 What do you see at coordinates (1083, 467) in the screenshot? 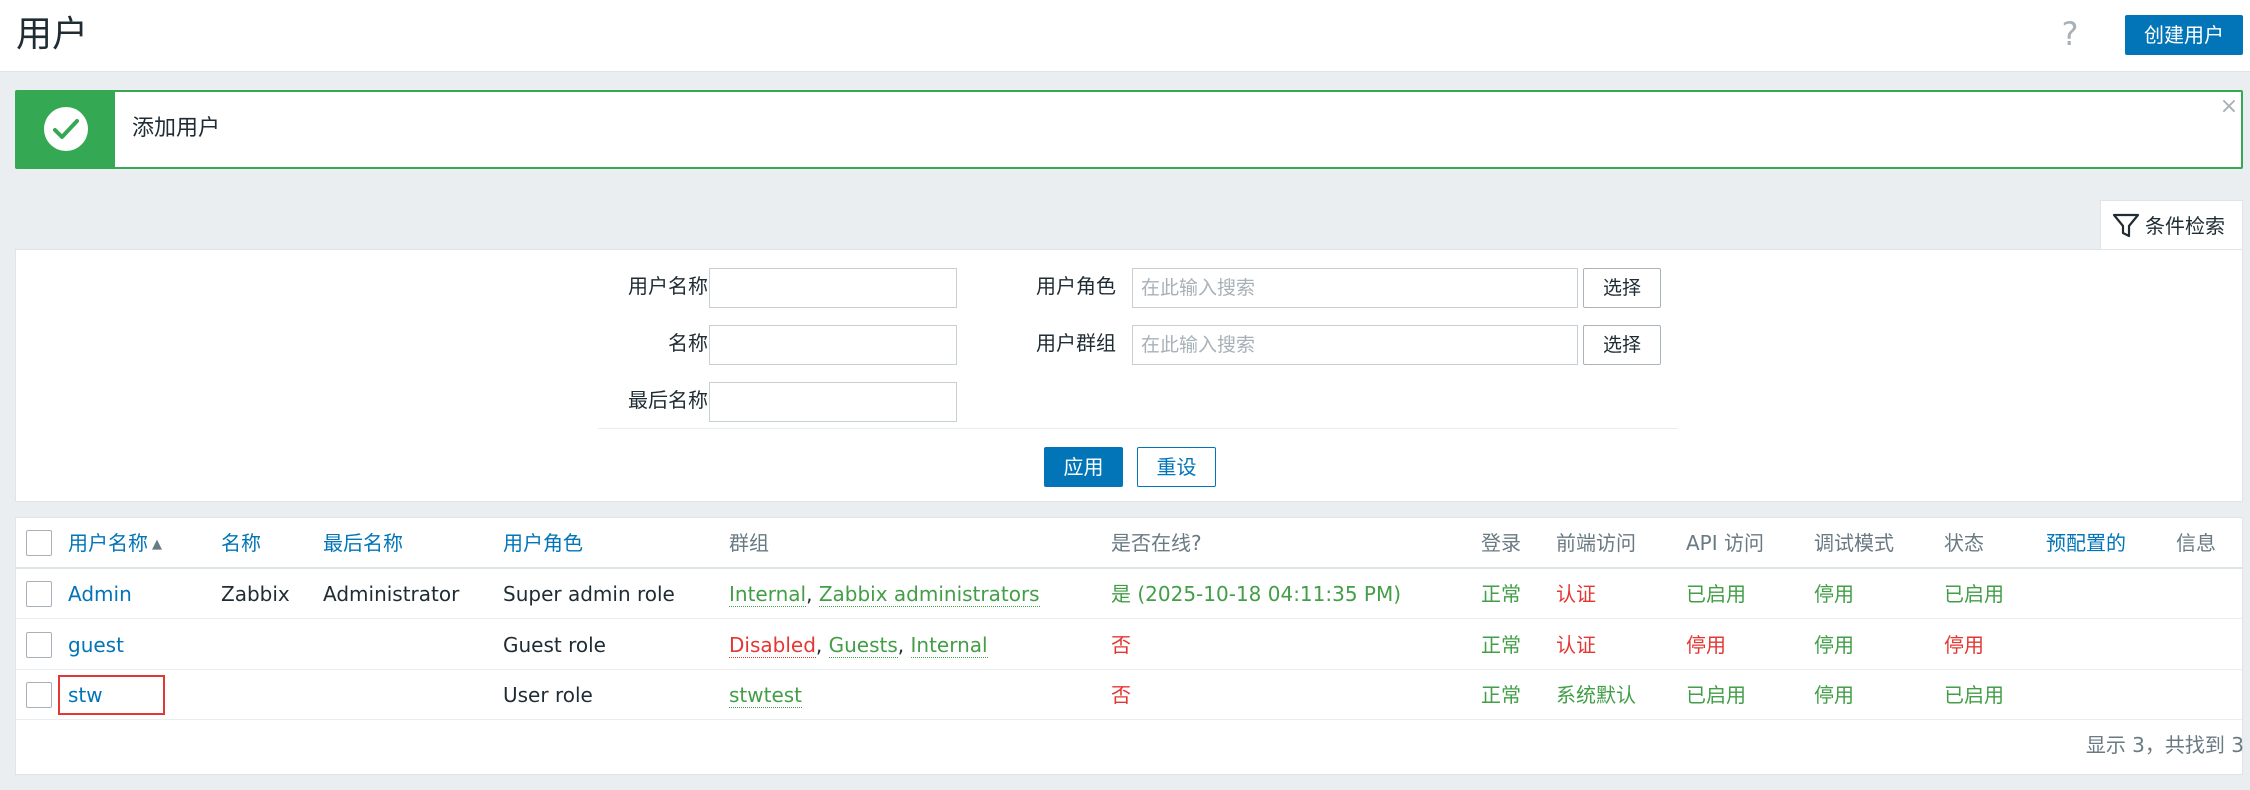
I see `apply-button: 应用` at bounding box center [1083, 467].